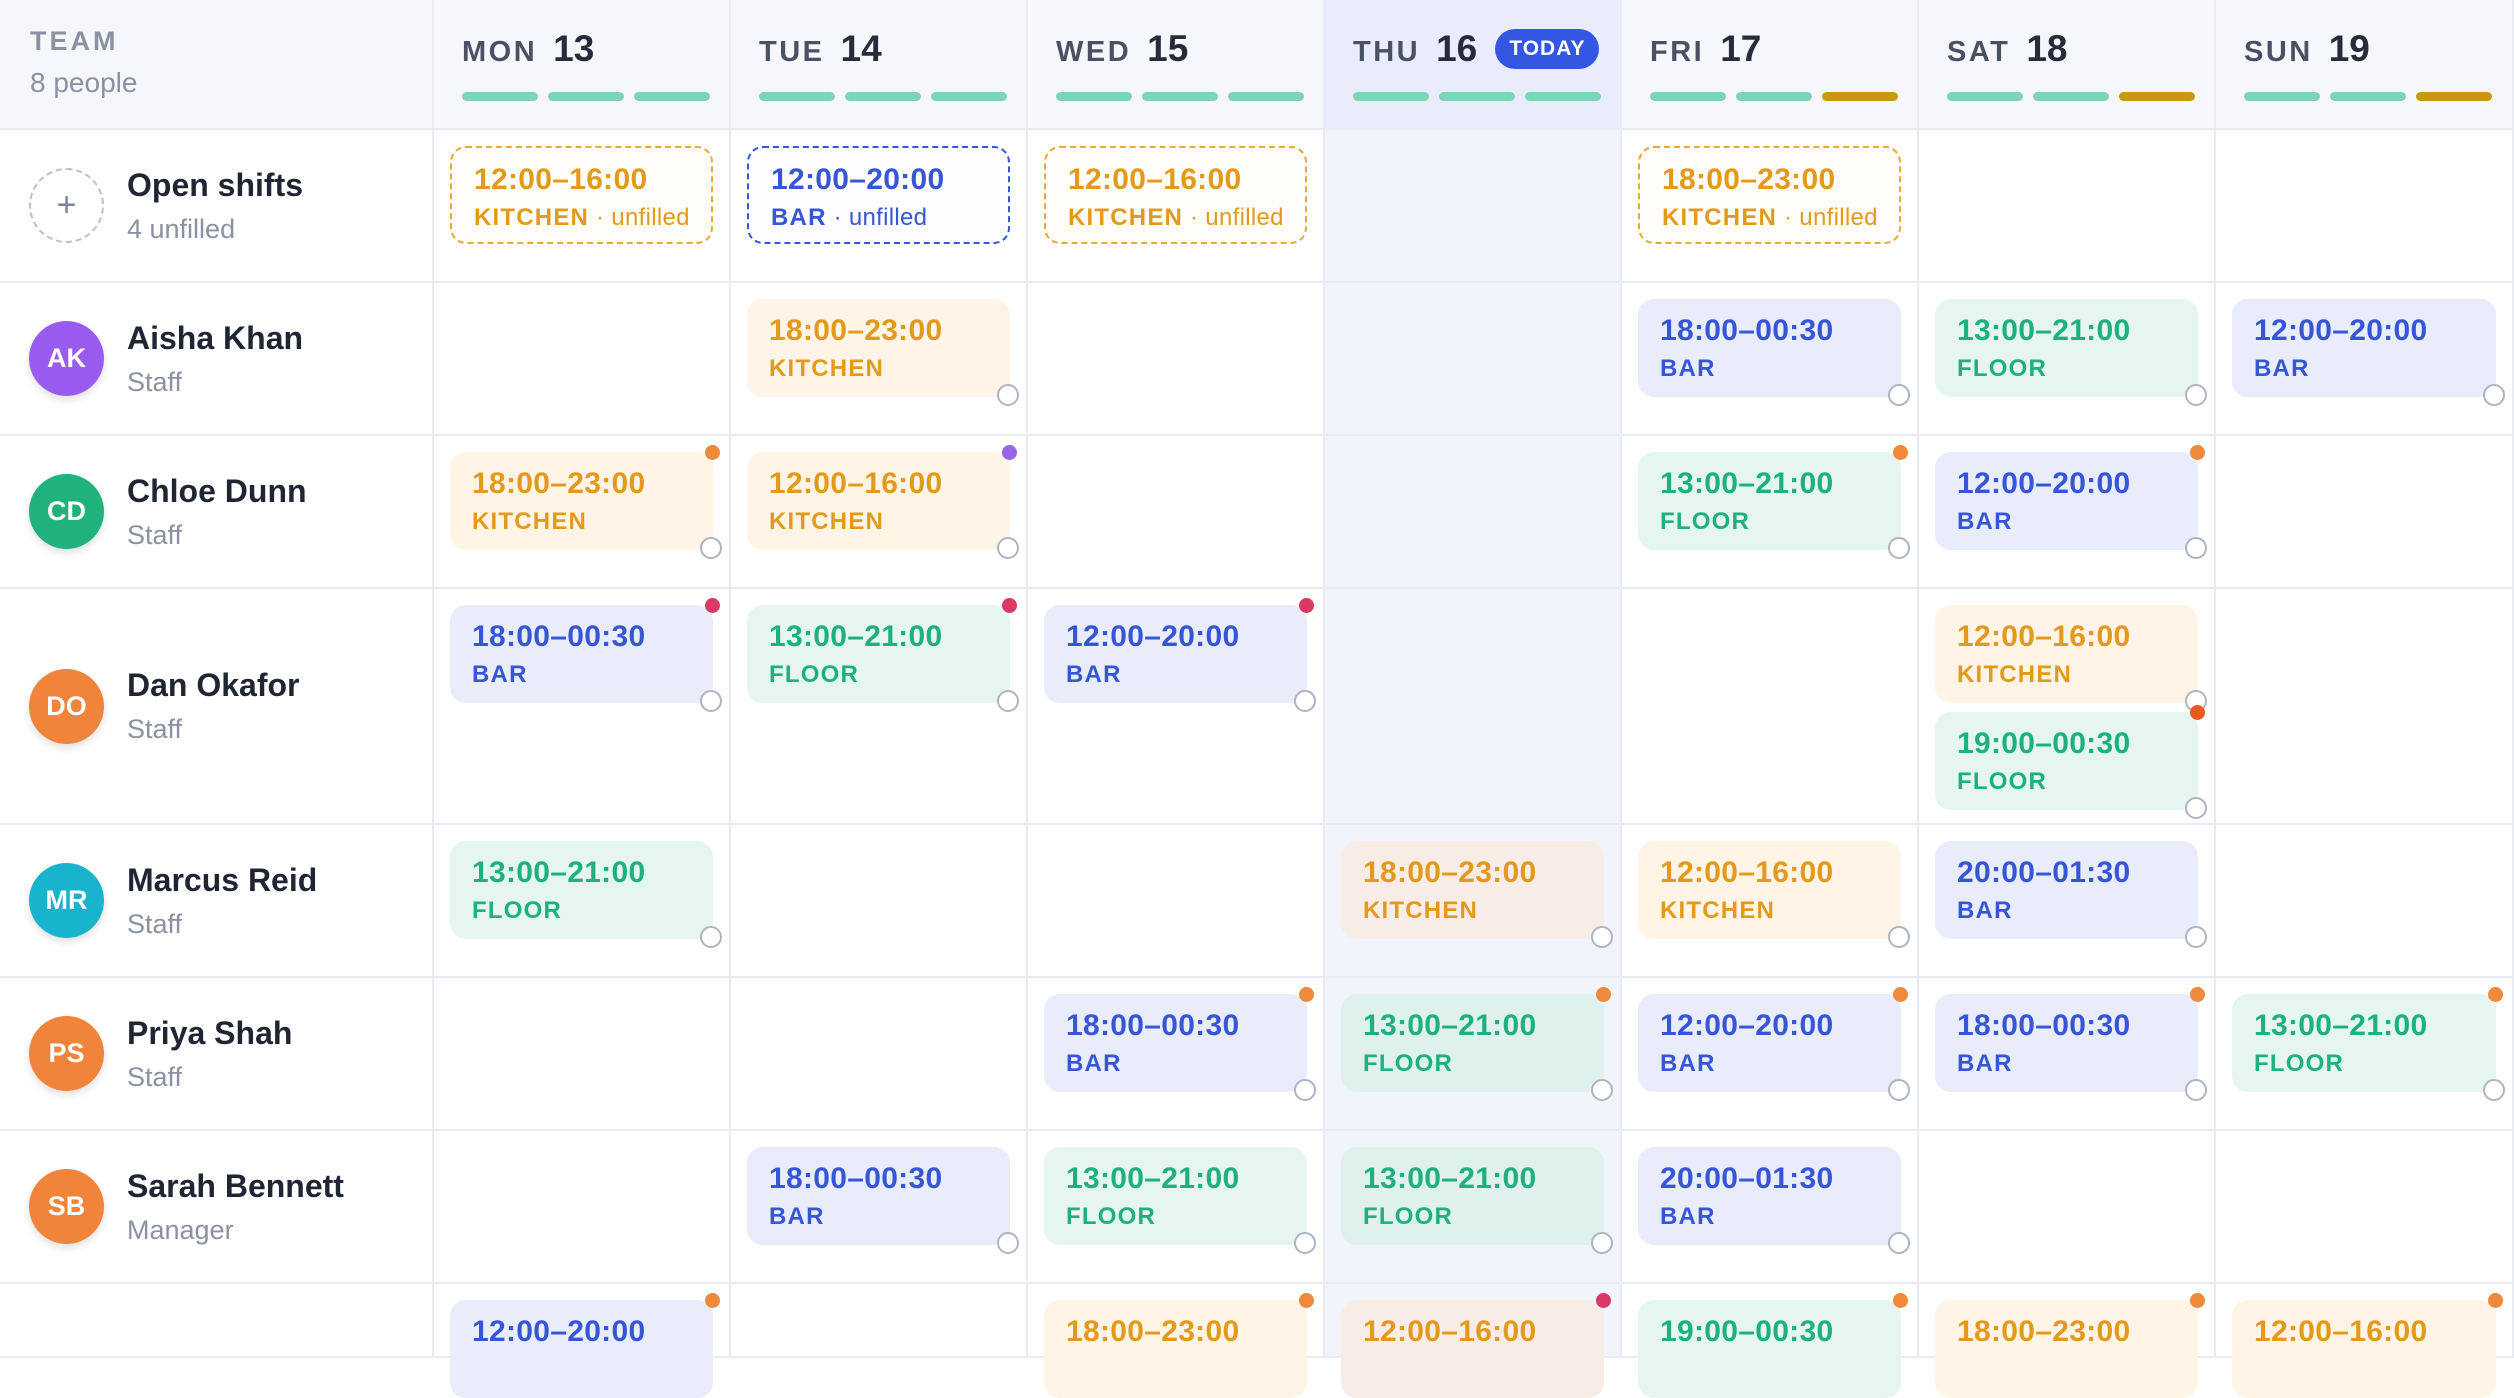 This screenshot has width=2514, height=1398. What do you see at coordinates (217, 1054) in the screenshot?
I see `team-member: PS Priya Shah Staff` at bounding box center [217, 1054].